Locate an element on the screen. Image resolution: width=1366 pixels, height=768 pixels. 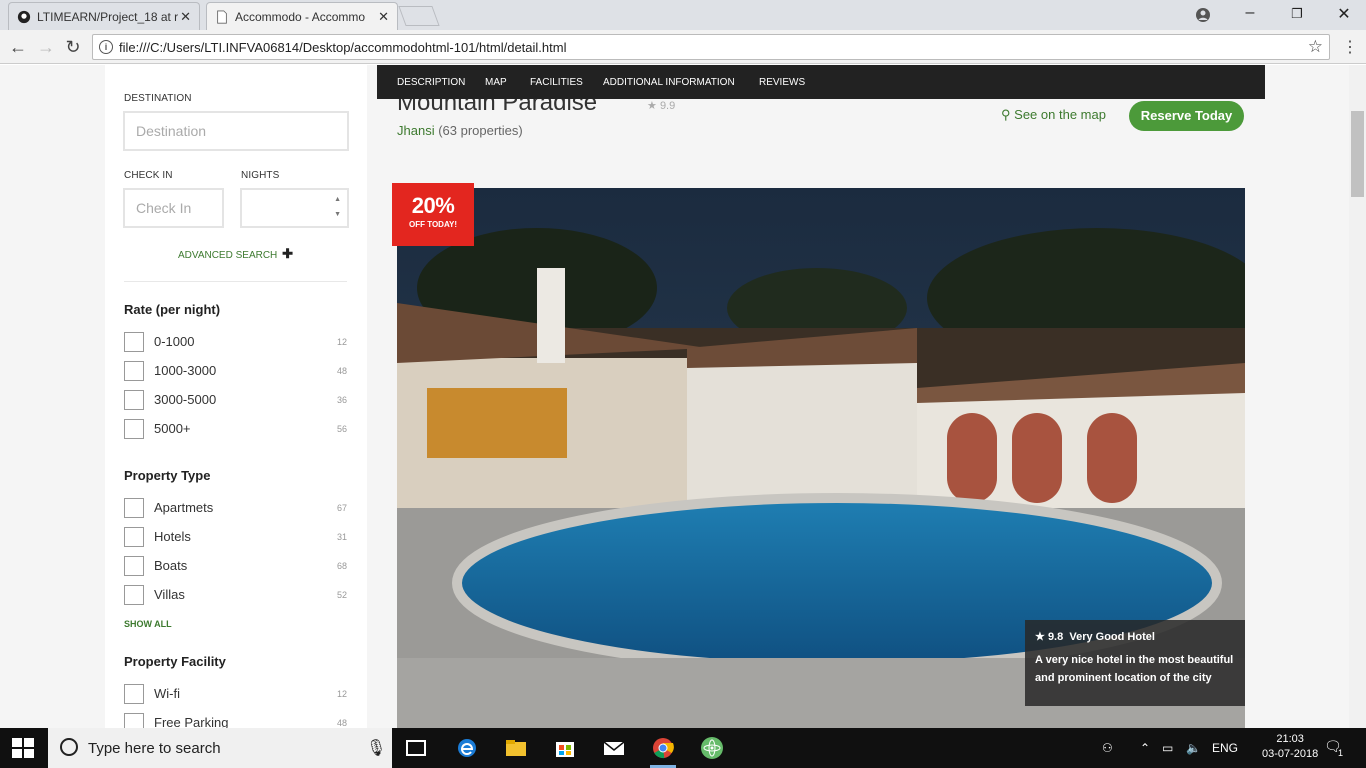
bookmark-star-icon: ☆ is located at coordinates (1315, 47).